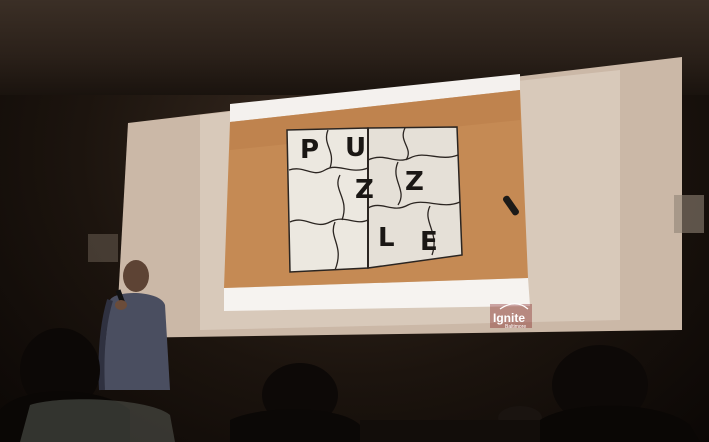 This screenshot has width=709, height=442. Describe the element at coordinates (386, 238) in the screenshot. I see `letter-l: L` at that location.